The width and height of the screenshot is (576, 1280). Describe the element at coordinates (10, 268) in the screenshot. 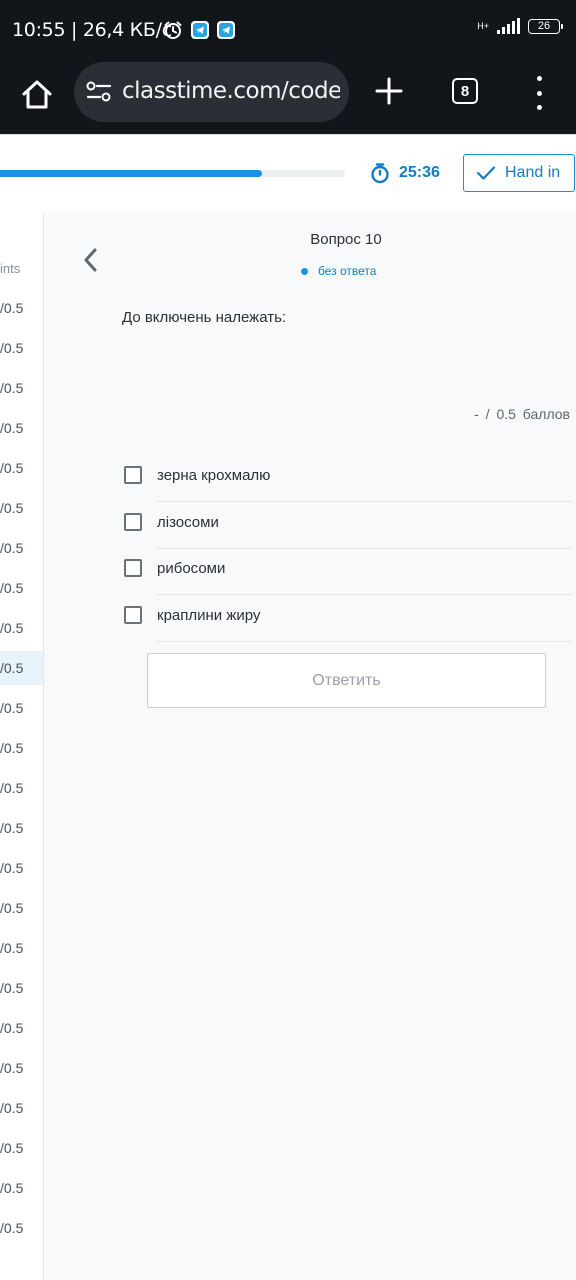

I see `sidebar-header: ints` at that location.